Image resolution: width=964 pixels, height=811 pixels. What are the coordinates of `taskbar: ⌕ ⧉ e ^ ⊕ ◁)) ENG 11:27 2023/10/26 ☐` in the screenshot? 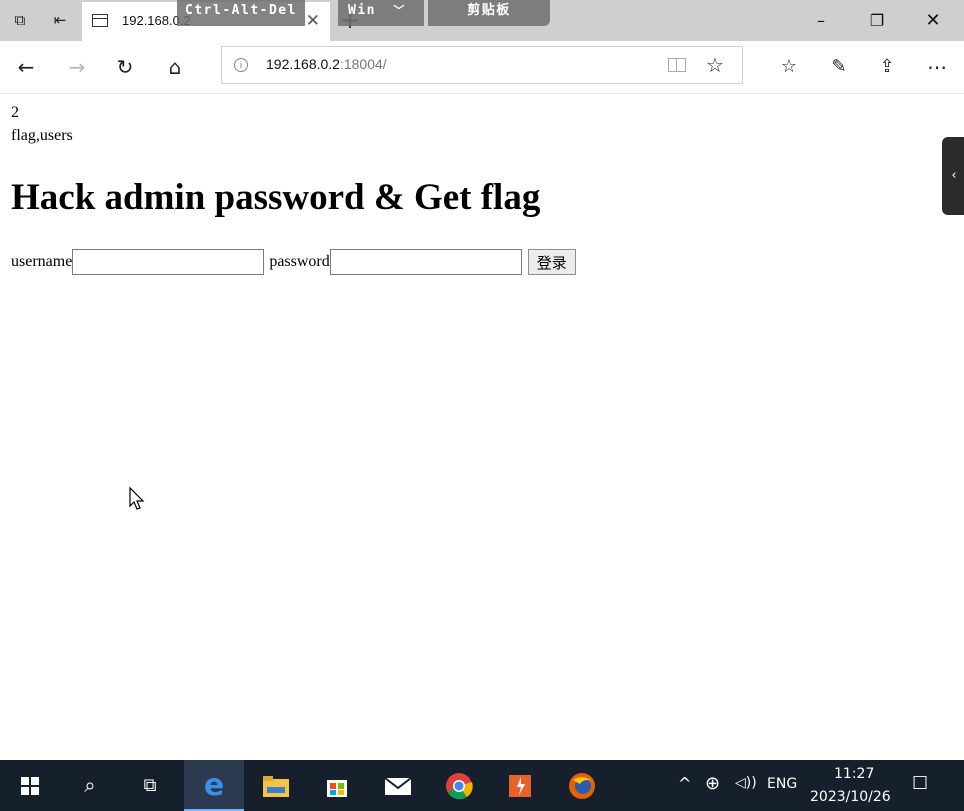 It's located at (482, 785).